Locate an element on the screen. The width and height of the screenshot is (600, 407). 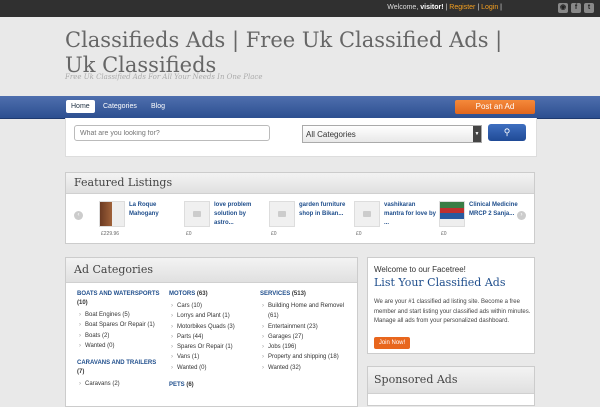
featured-item: love problem solution by astro... £0 is located at coordinates (217, 219).